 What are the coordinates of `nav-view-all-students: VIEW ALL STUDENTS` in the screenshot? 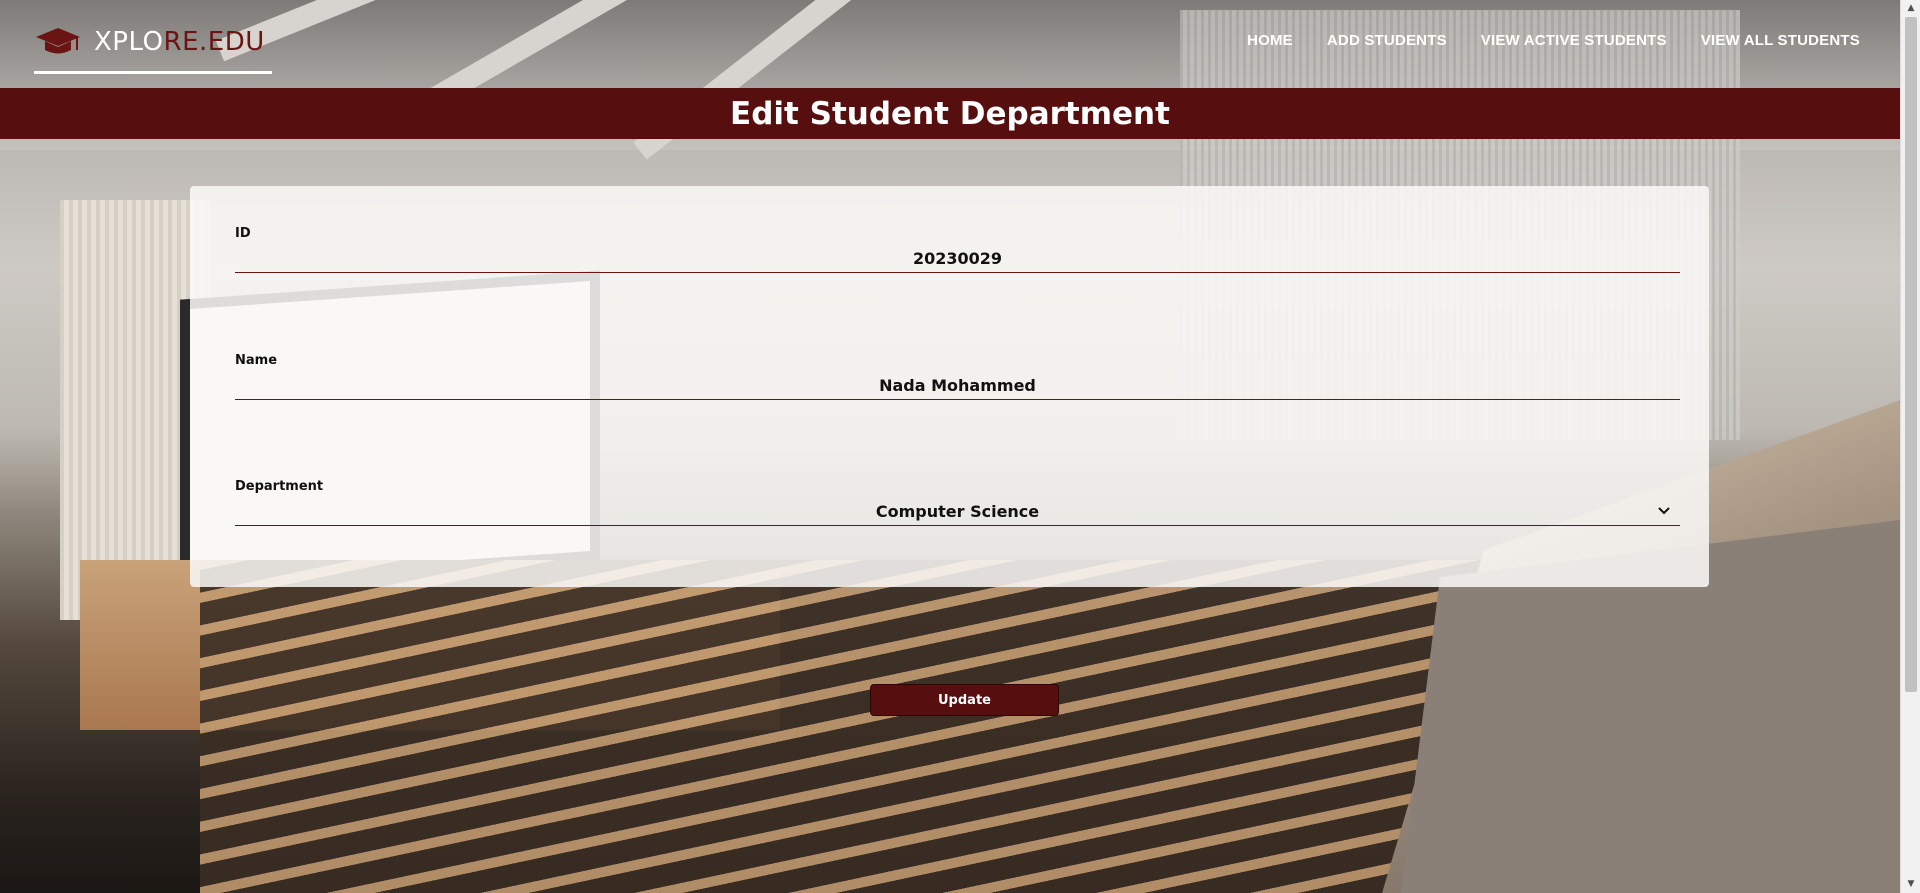 It's located at (1780, 40).